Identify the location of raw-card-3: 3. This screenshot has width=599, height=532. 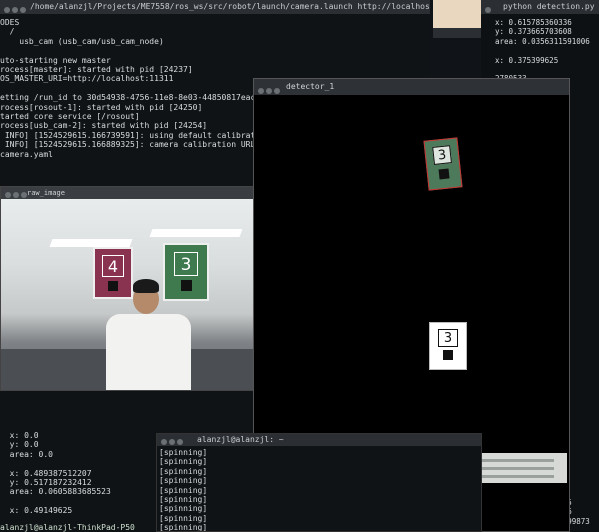
(186, 272).